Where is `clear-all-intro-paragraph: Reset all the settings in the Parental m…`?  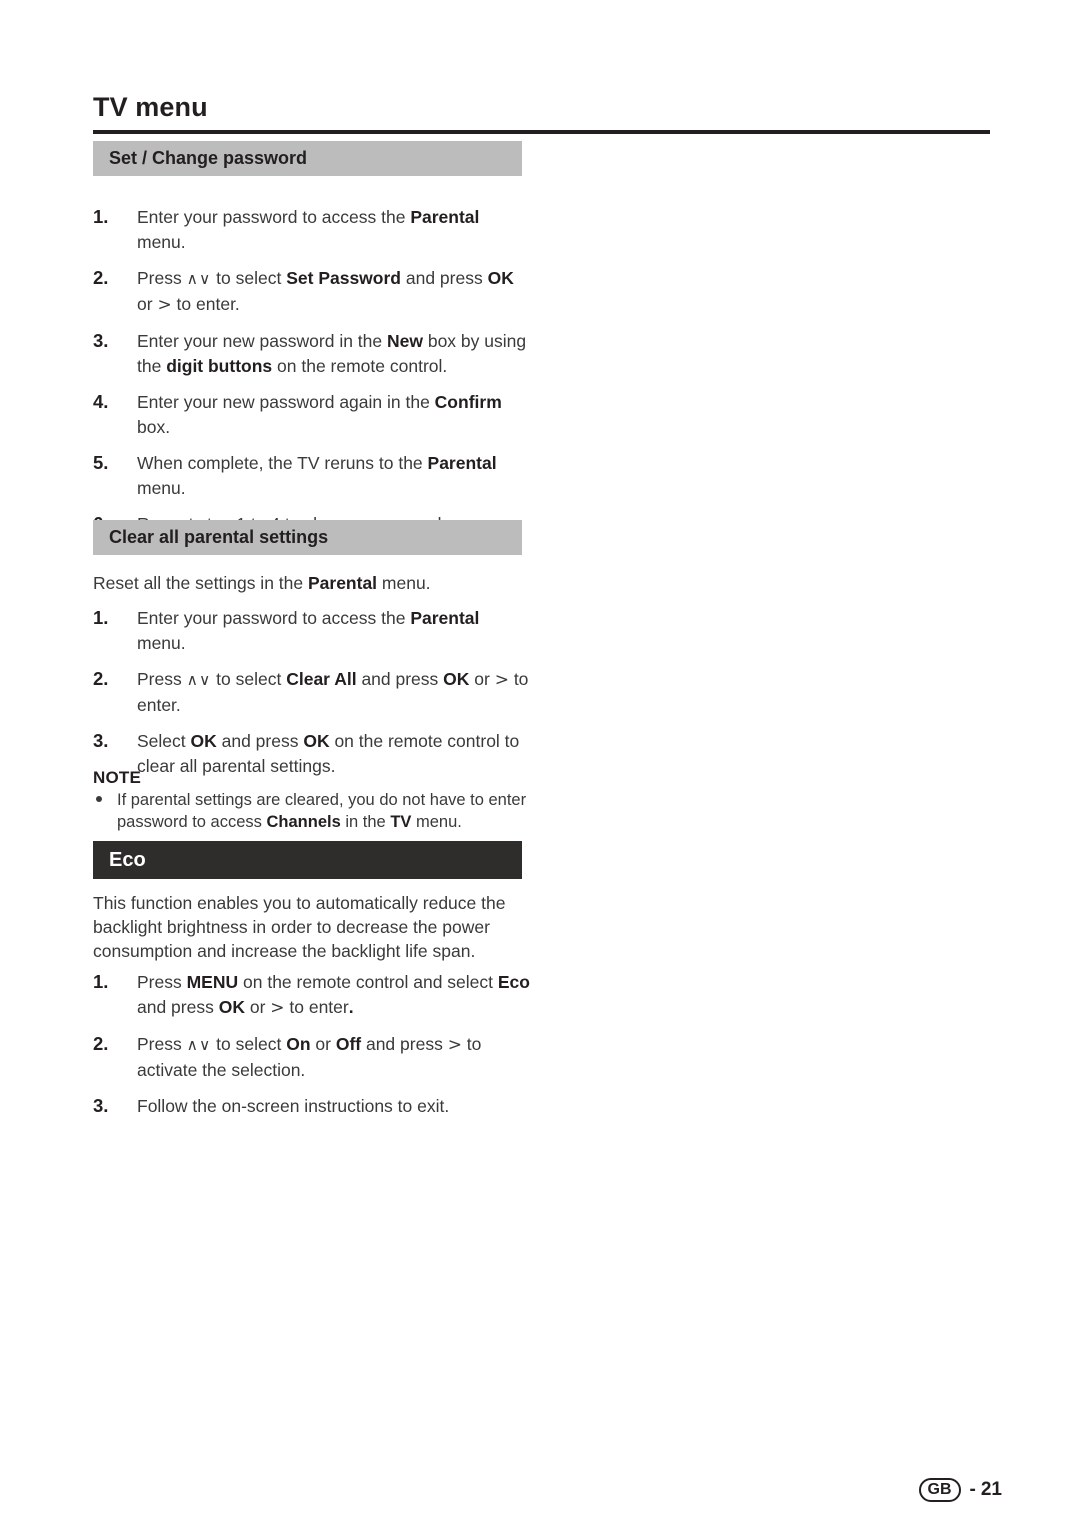
clear-all-intro-paragraph: Reset all the settings in the Parental m… is located at coordinates (309, 583).